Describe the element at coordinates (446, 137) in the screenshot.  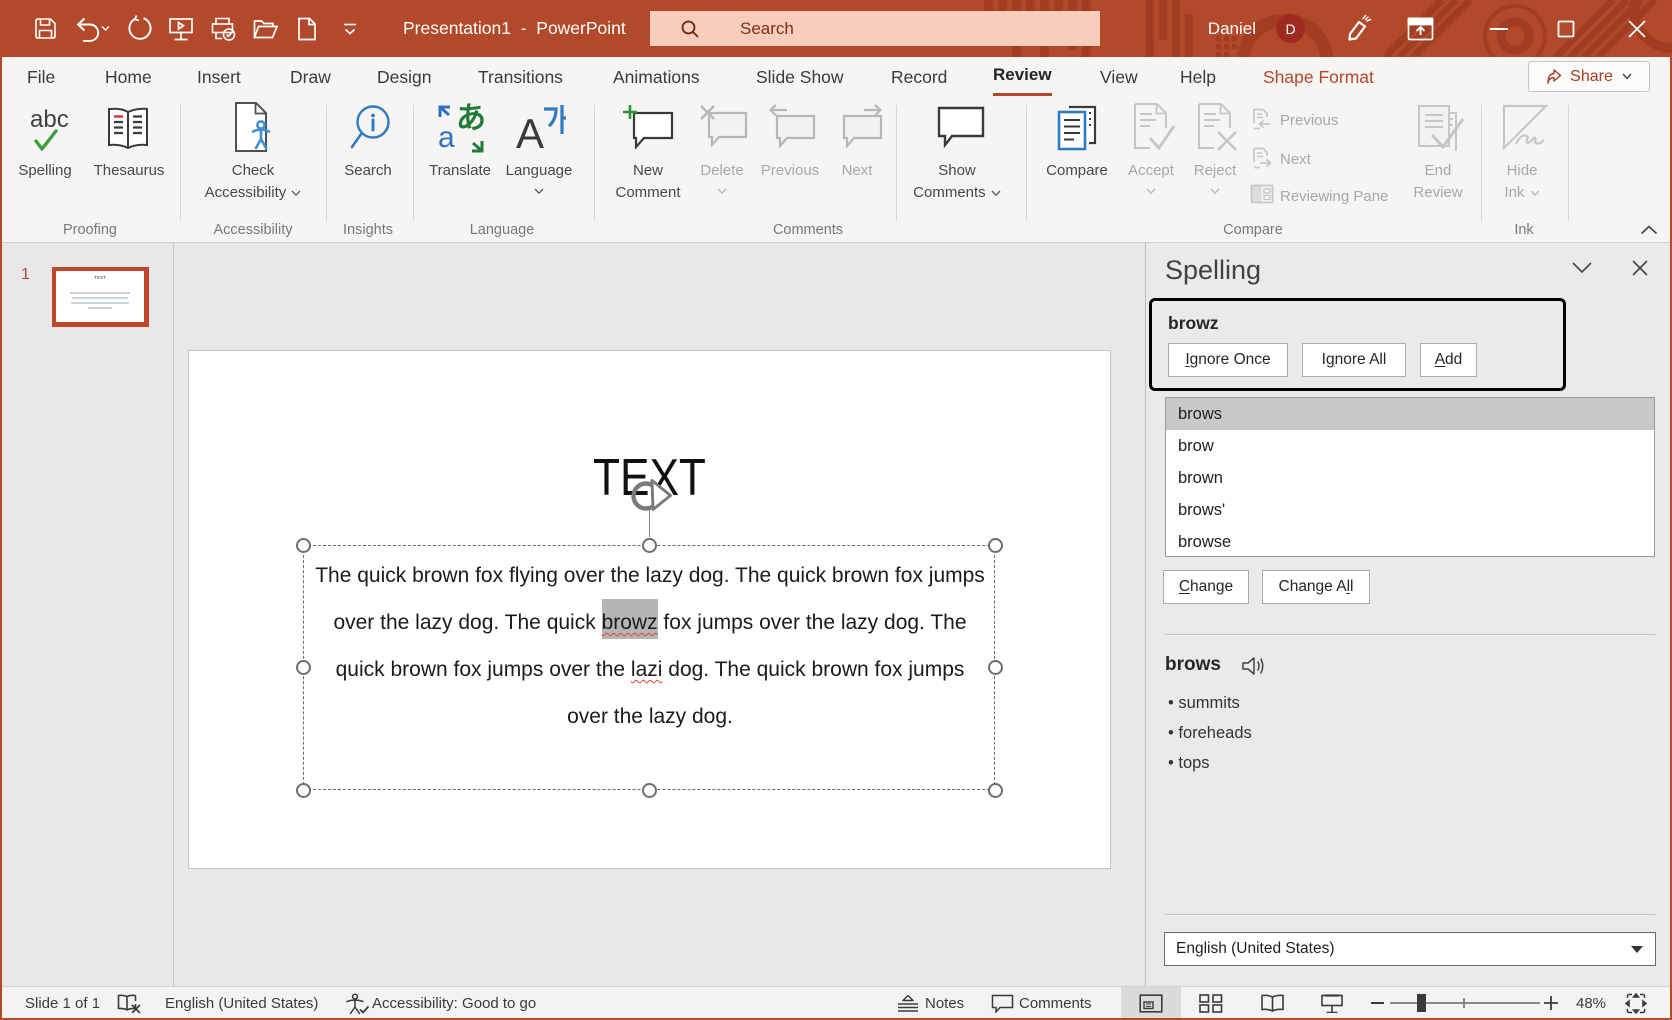
I see `svg-text: a` at that location.